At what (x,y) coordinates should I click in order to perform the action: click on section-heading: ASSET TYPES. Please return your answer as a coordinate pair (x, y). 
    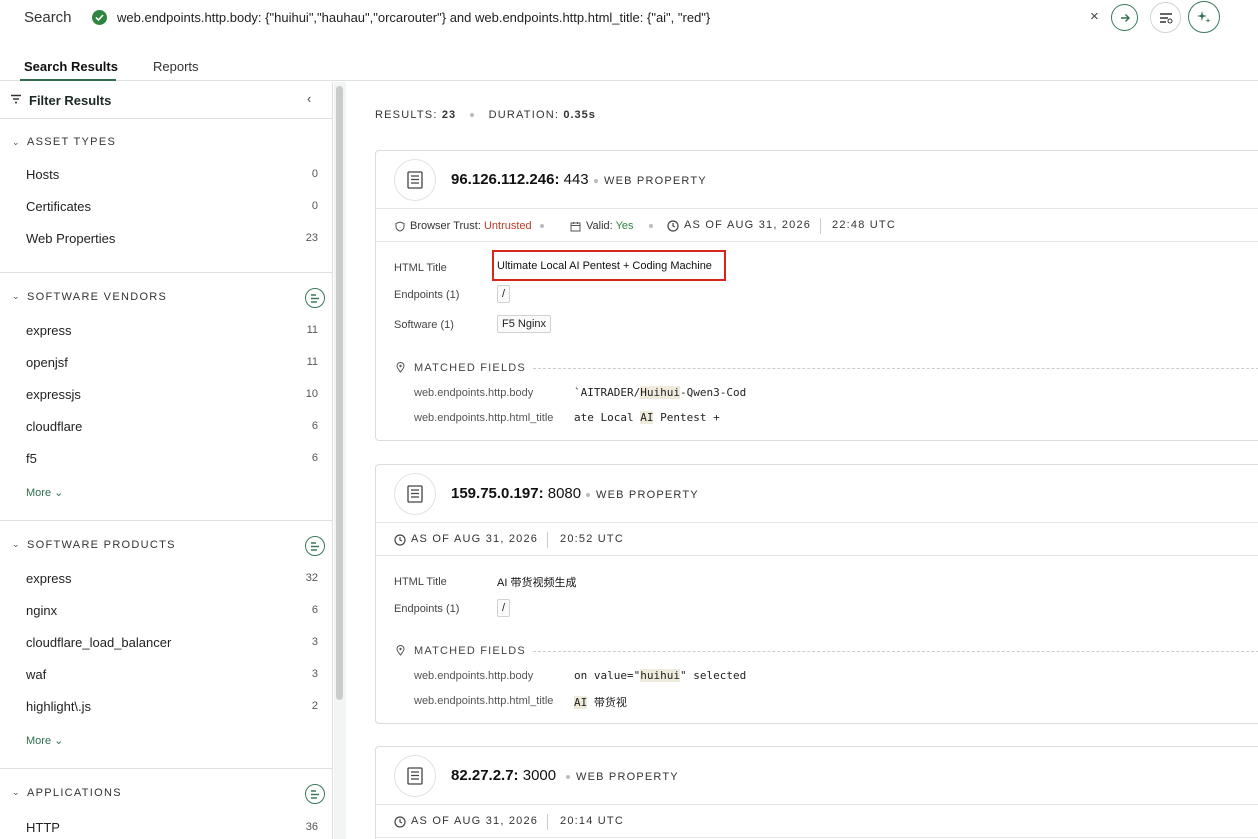
    Looking at the image, I should click on (71, 142).